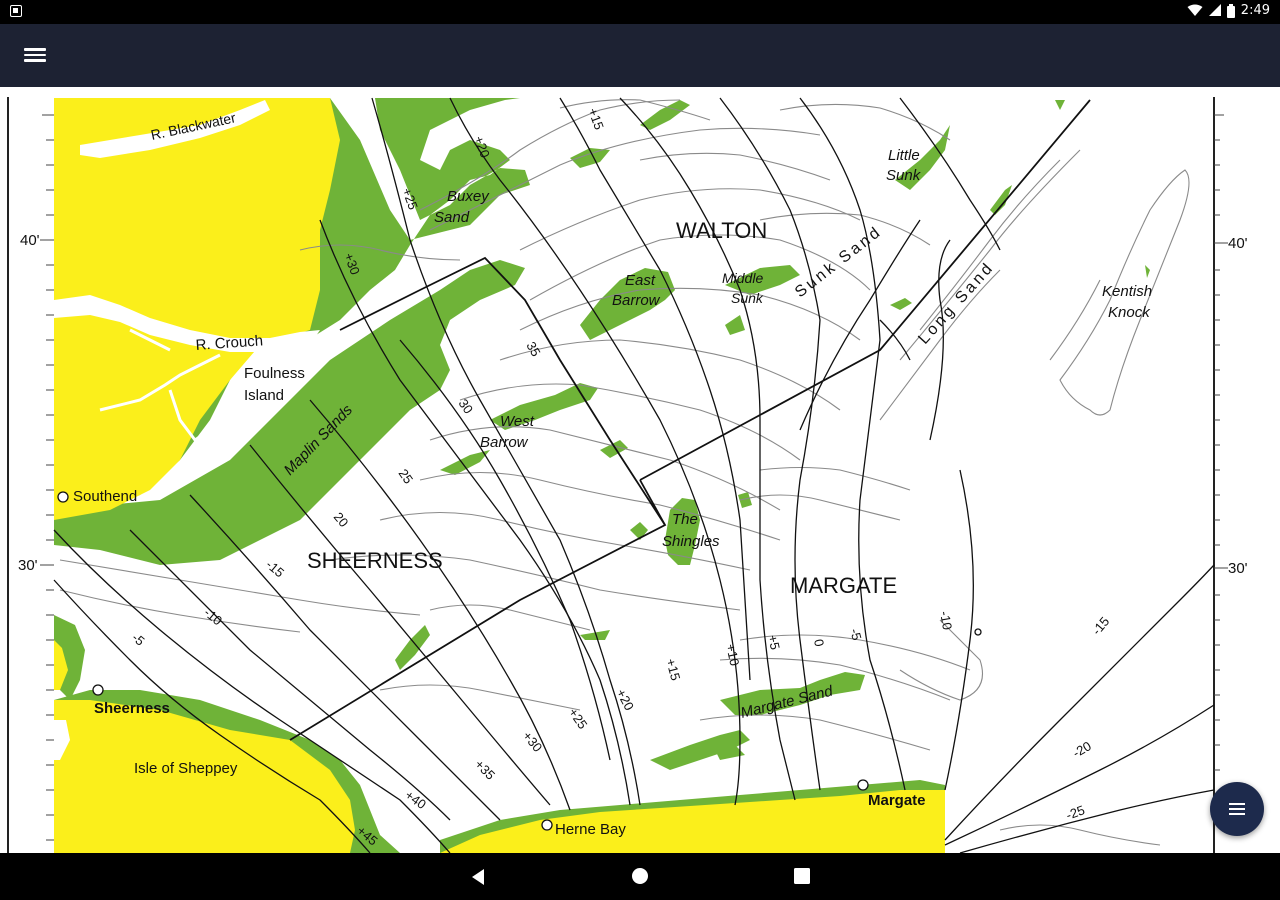 This screenshot has height=900, width=1280. Describe the element at coordinates (415, 799) in the screenshot. I see `contour-label: +40` at that location.